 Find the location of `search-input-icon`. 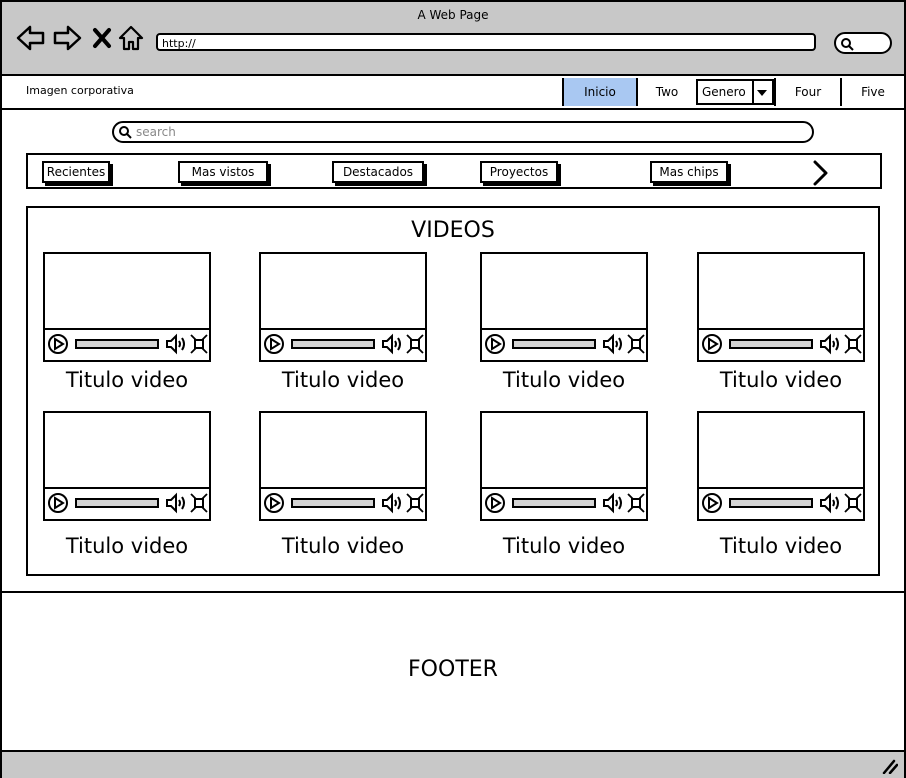

search-input-icon is located at coordinates (125, 132).